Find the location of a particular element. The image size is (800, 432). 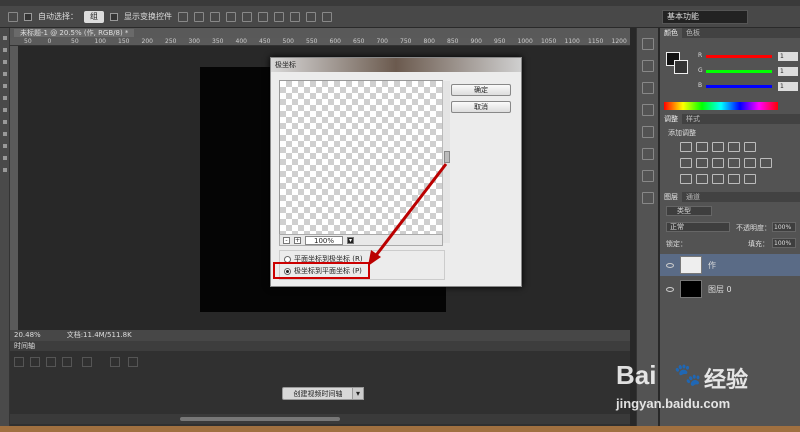

baidu-jingyan-watermark: Bai 🐾 经验 jingyan.baidu.com is located at coordinates (705, 380).